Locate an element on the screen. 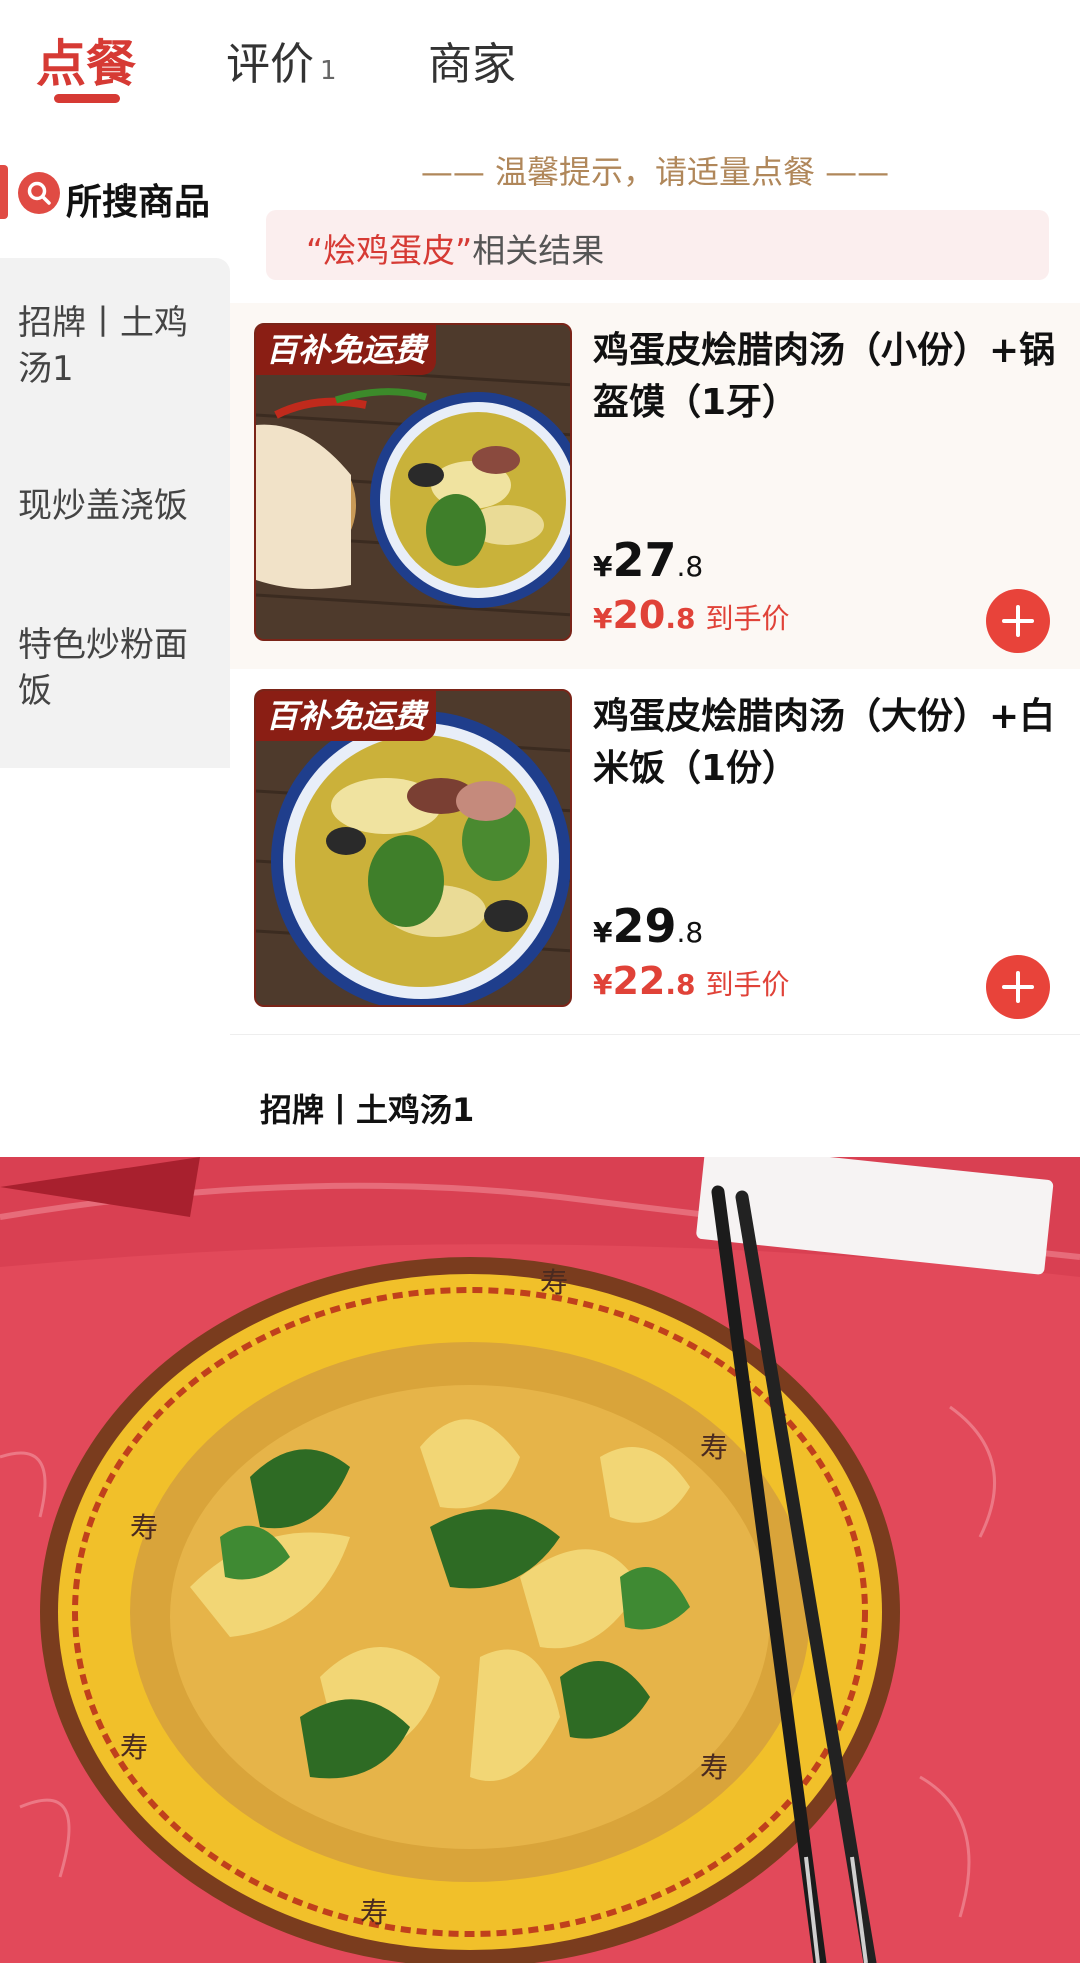 The width and height of the screenshot is (1080, 1963). sidebar-item-fried-noodles: 特色炒粉面饭 is located at coordinates (118, 668).